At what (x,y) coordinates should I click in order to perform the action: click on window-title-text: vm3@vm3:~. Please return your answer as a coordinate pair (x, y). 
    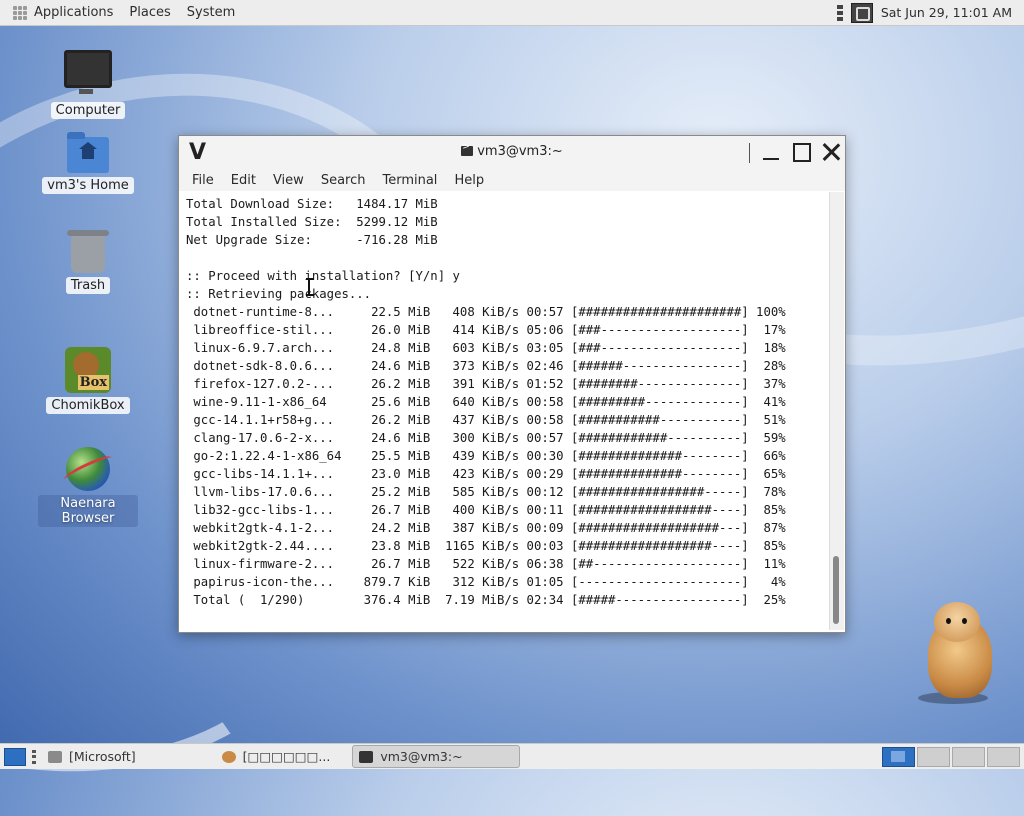
    Looking at the image, I should click on (520, 151).